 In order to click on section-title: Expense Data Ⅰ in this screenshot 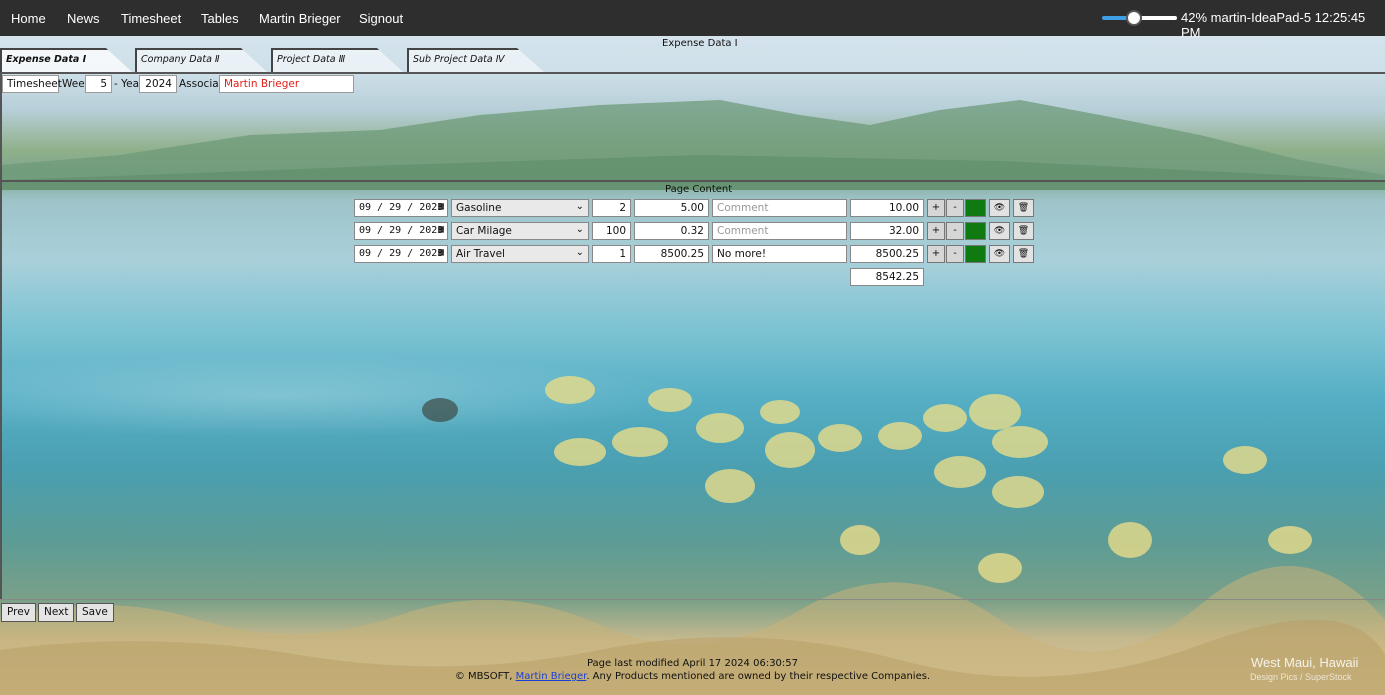, I will do `click(700, 43)`.